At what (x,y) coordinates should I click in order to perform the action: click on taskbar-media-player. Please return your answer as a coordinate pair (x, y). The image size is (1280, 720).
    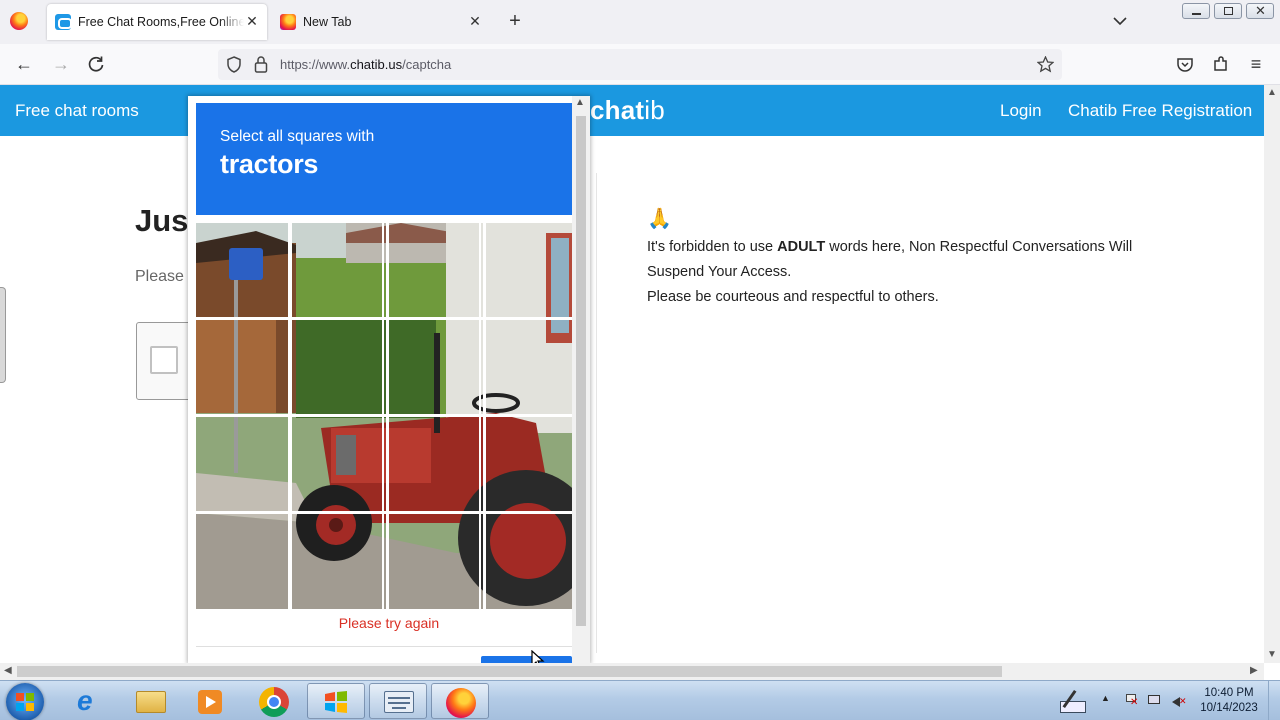
    Looking at the image, I should click on (211, 701).